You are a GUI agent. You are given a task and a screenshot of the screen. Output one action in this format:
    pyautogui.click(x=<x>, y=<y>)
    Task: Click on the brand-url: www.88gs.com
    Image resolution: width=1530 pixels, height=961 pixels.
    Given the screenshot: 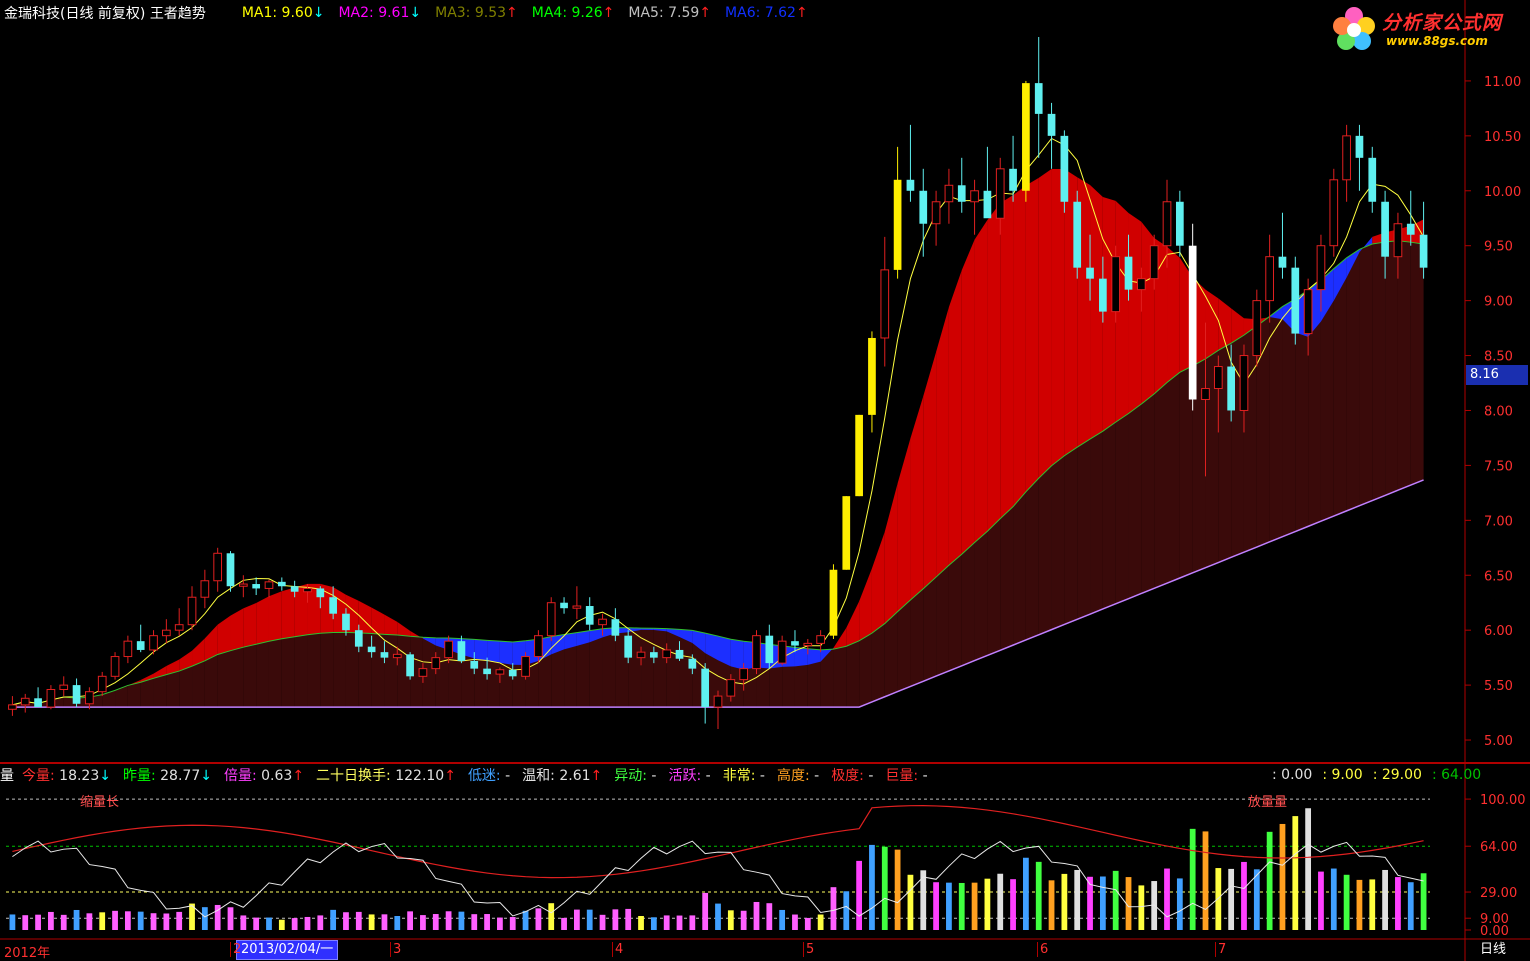 What is the action you would take?
    pyautogui.click(x=1437, y=41)
    